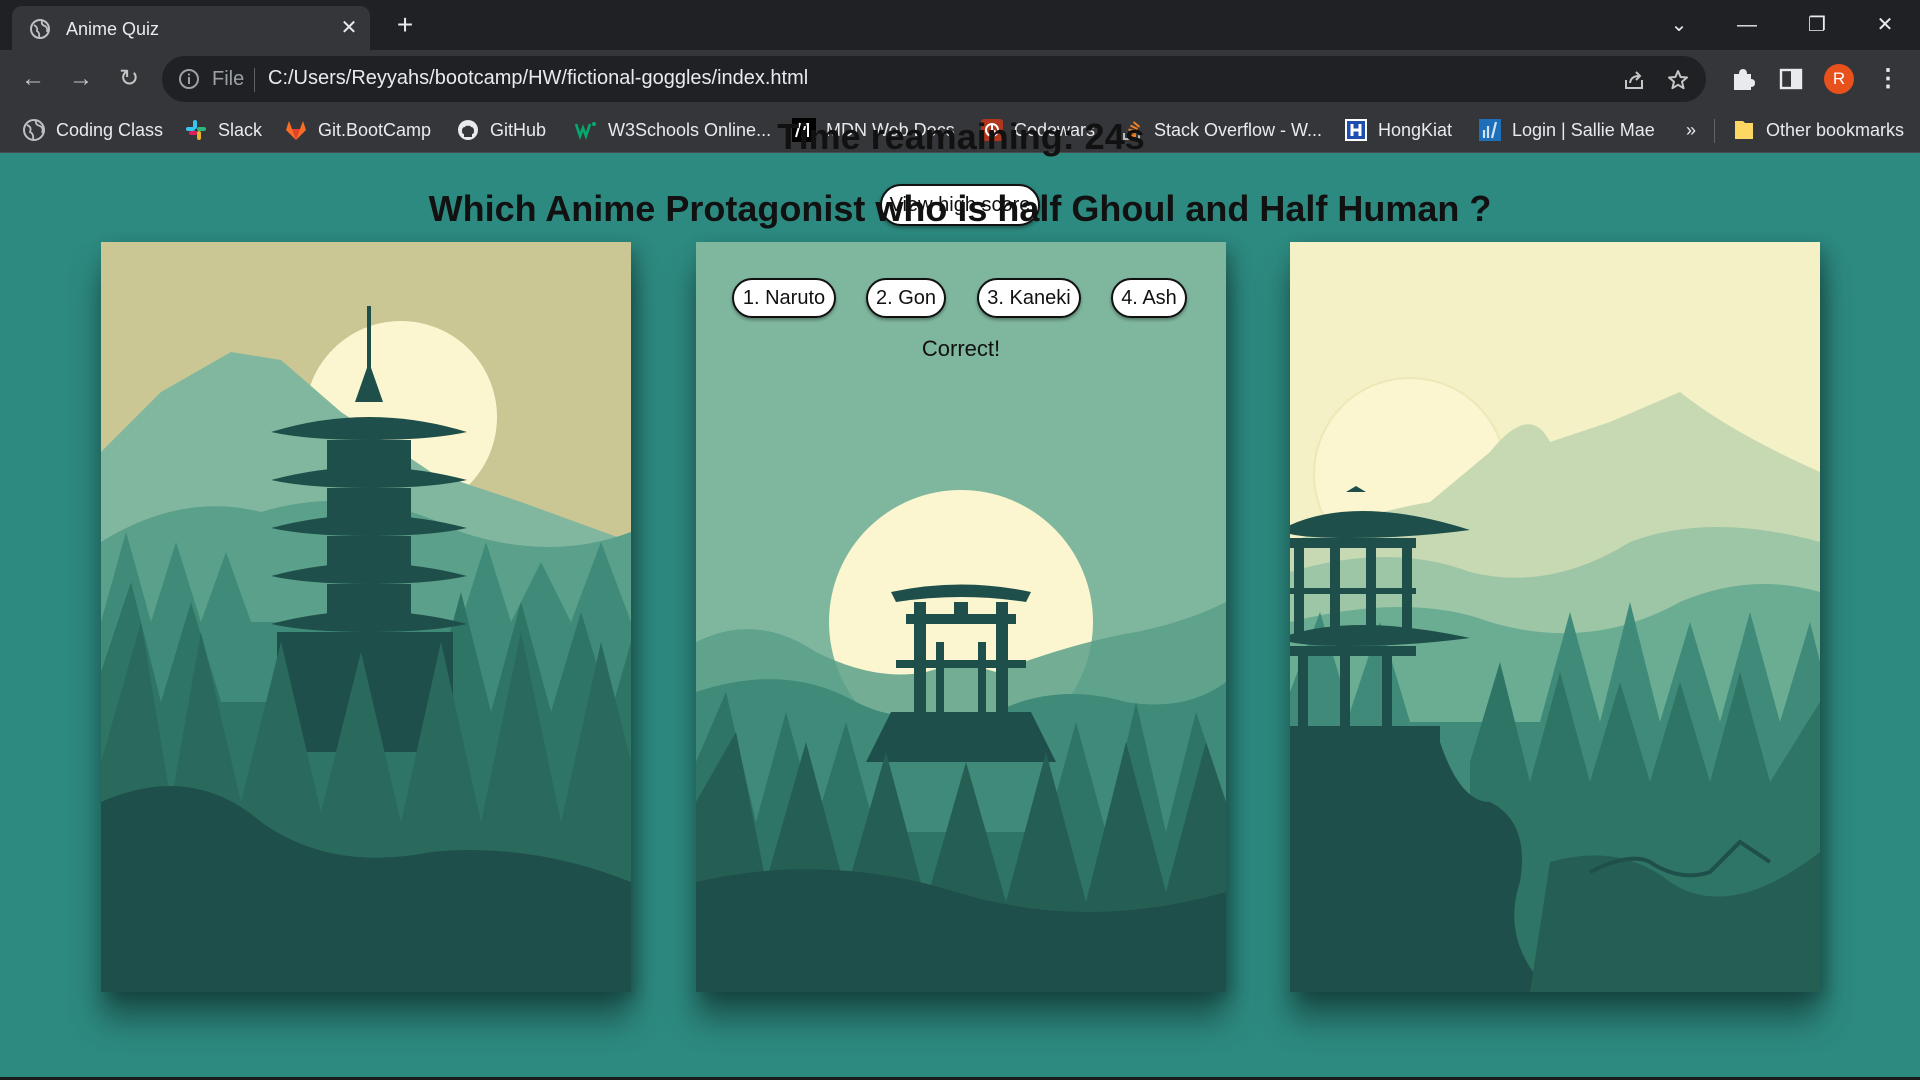 The height and width of the screenshot is (1080, 1920). I want to click on more-bookmarks-chevron-icon: », so click(1691, 129).